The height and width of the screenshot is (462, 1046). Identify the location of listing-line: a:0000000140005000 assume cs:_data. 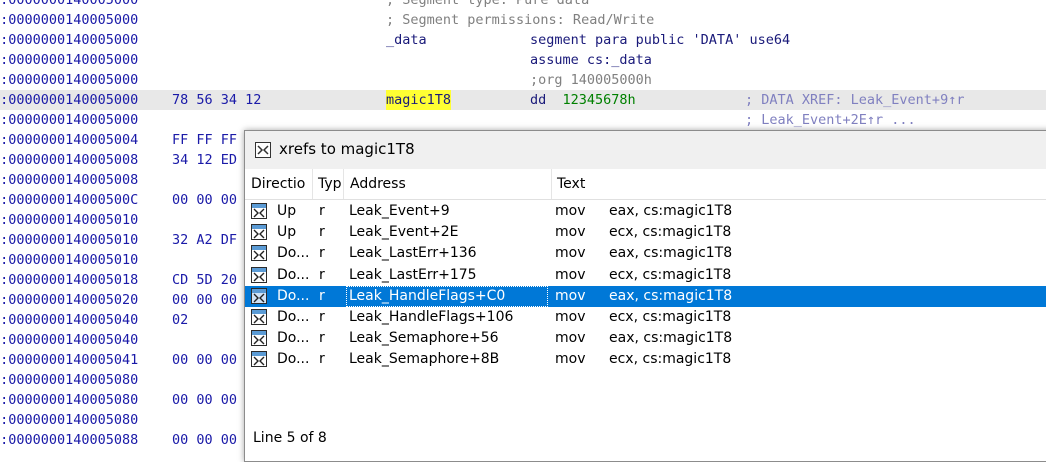
(523, 60).